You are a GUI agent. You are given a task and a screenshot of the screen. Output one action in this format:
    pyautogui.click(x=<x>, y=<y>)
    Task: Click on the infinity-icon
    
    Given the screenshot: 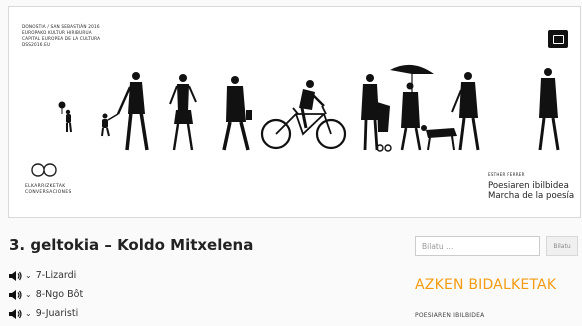 What is the action you would take?
    pyautogui.click(x=44, y=170)
    